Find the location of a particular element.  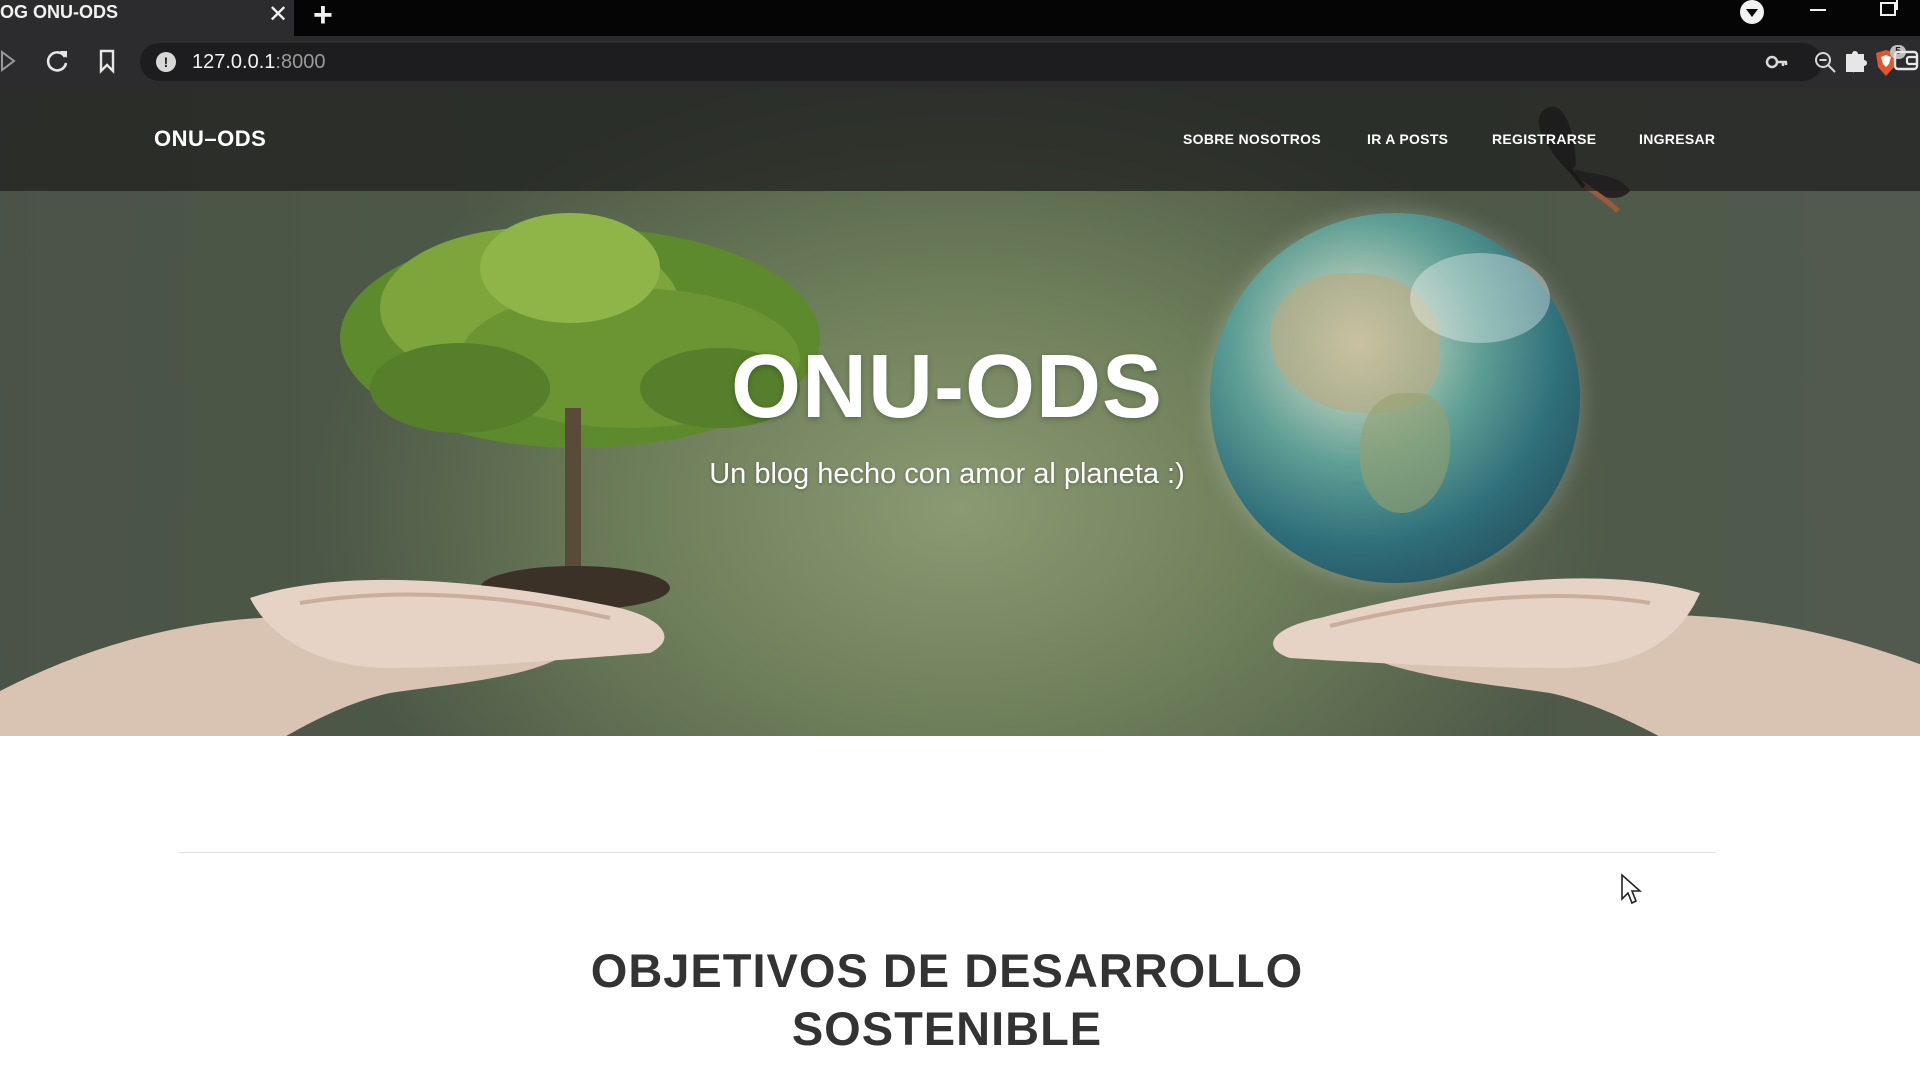

section-title-line1: OBJETIVOS DE DESARROLLO is located at coordinates (947, 970).